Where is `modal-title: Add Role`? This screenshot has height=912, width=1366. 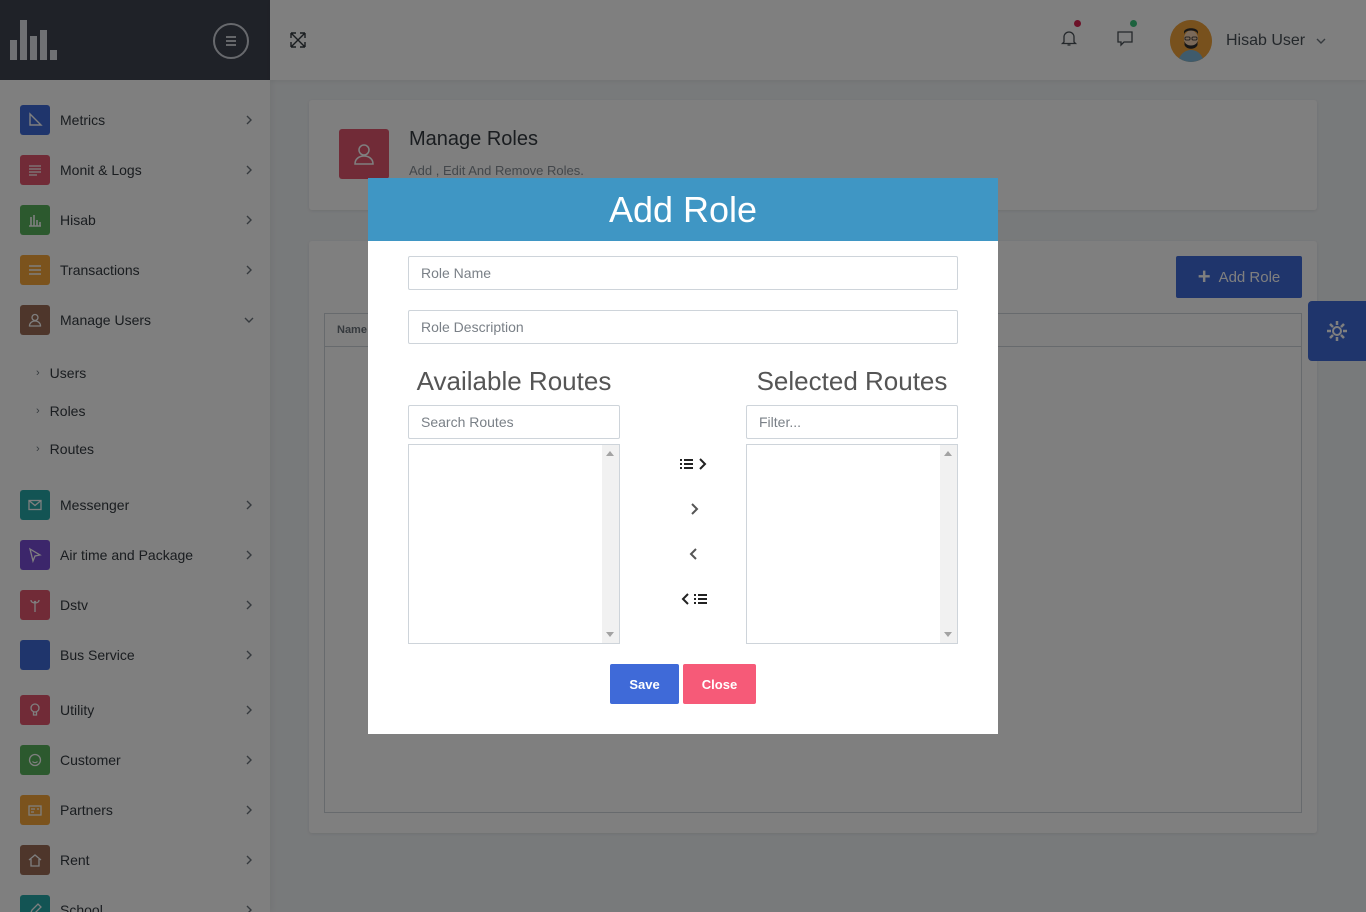 modal-title: Add Role is located at coordinates (683, 209).